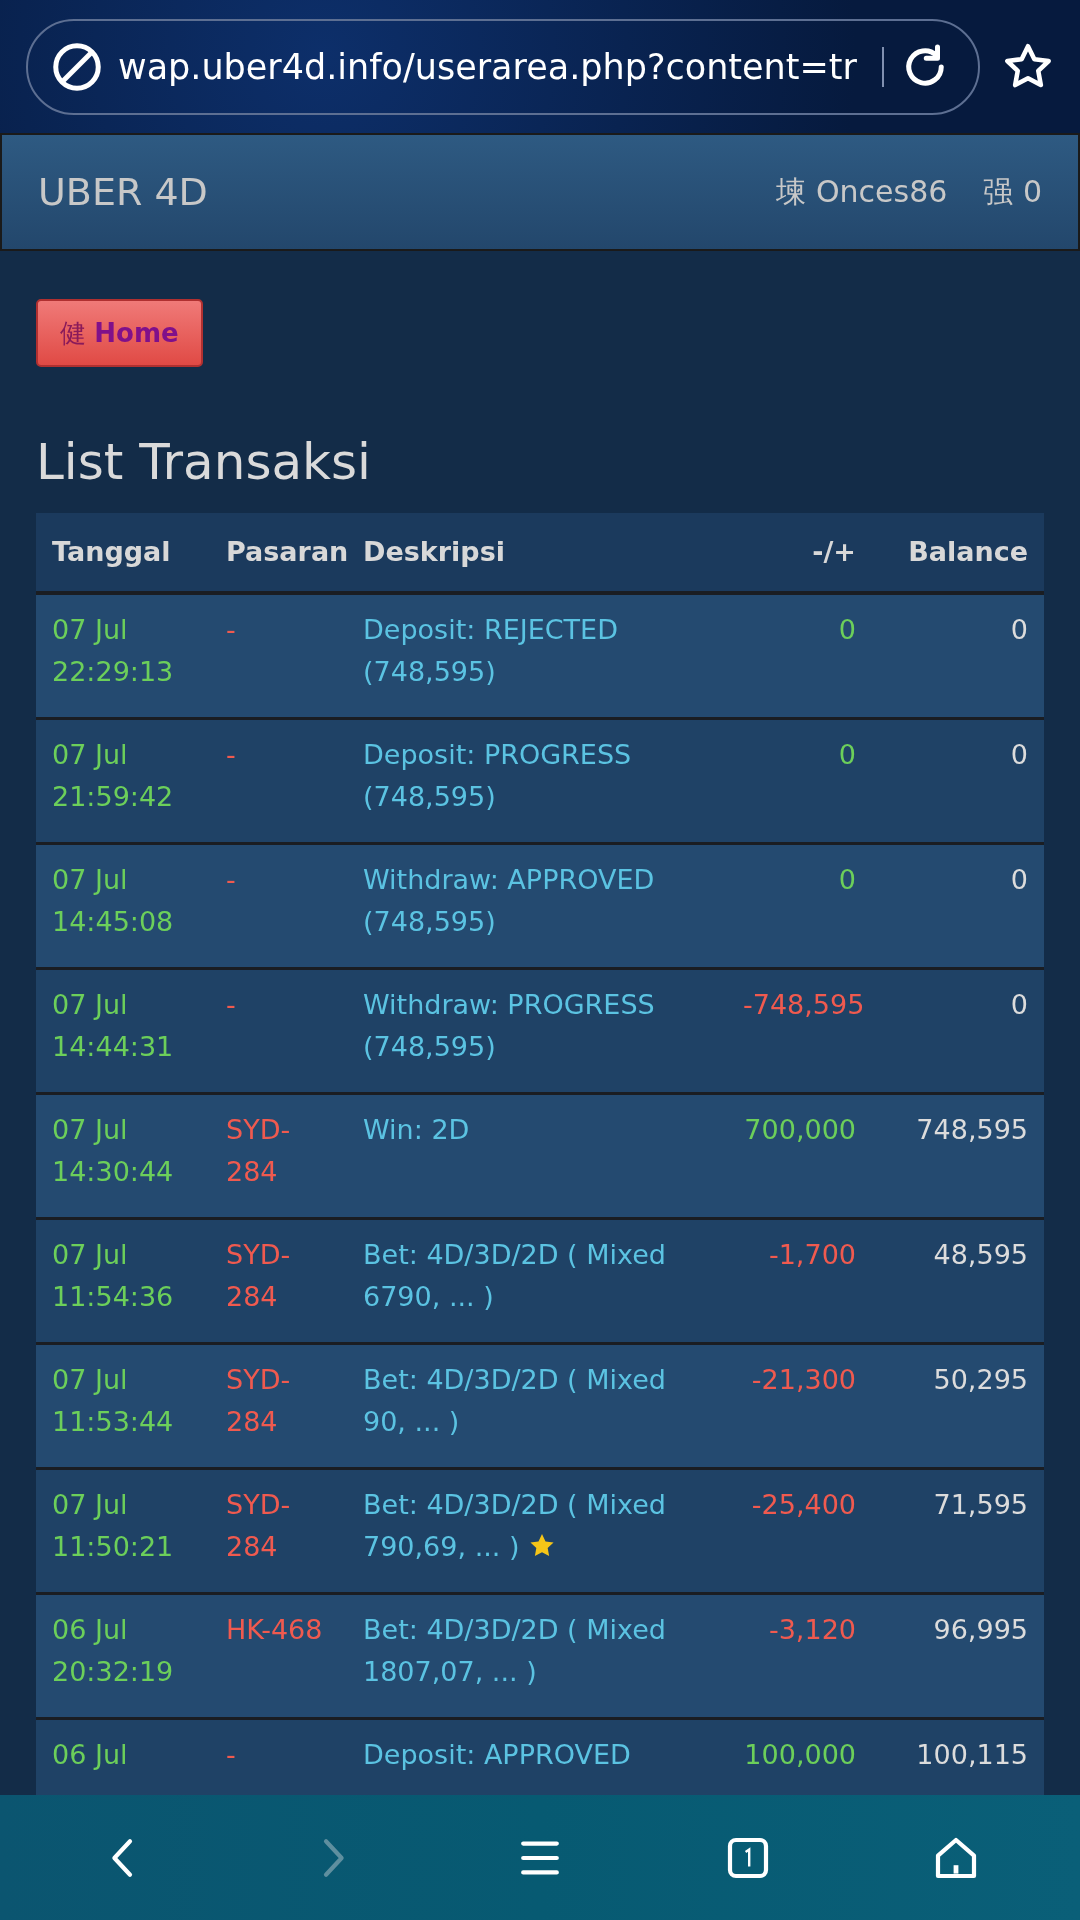 This screenshot has width=1080, height=1920. What do you see at coordinates (800, 1754) in the screenshot?
I see `amount-cell: 100,000` at bounding box center [800, 1754].